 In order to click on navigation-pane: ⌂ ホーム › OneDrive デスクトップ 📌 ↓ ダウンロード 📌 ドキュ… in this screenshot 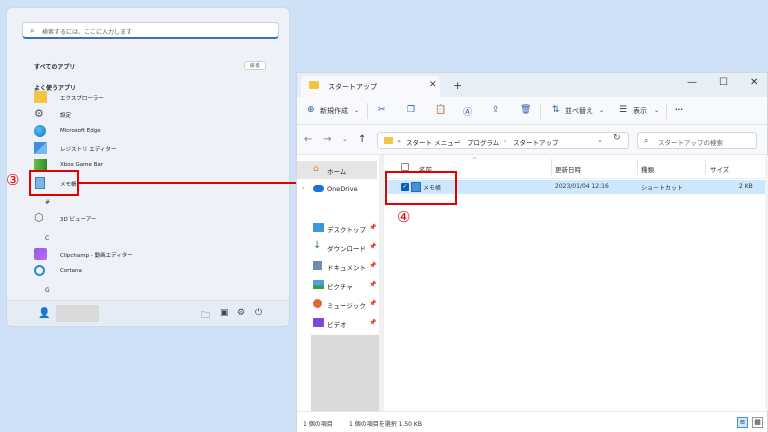, I will do `click(340, 283)`.